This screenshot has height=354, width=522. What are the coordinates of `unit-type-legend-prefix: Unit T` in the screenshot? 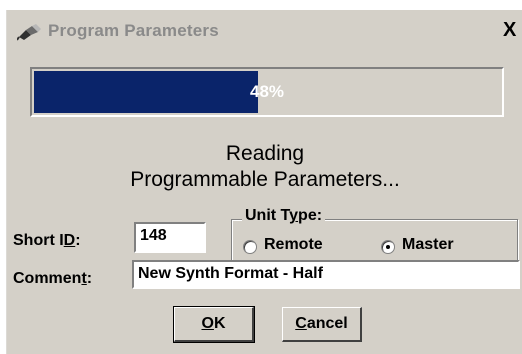 It's located at (267, 215).